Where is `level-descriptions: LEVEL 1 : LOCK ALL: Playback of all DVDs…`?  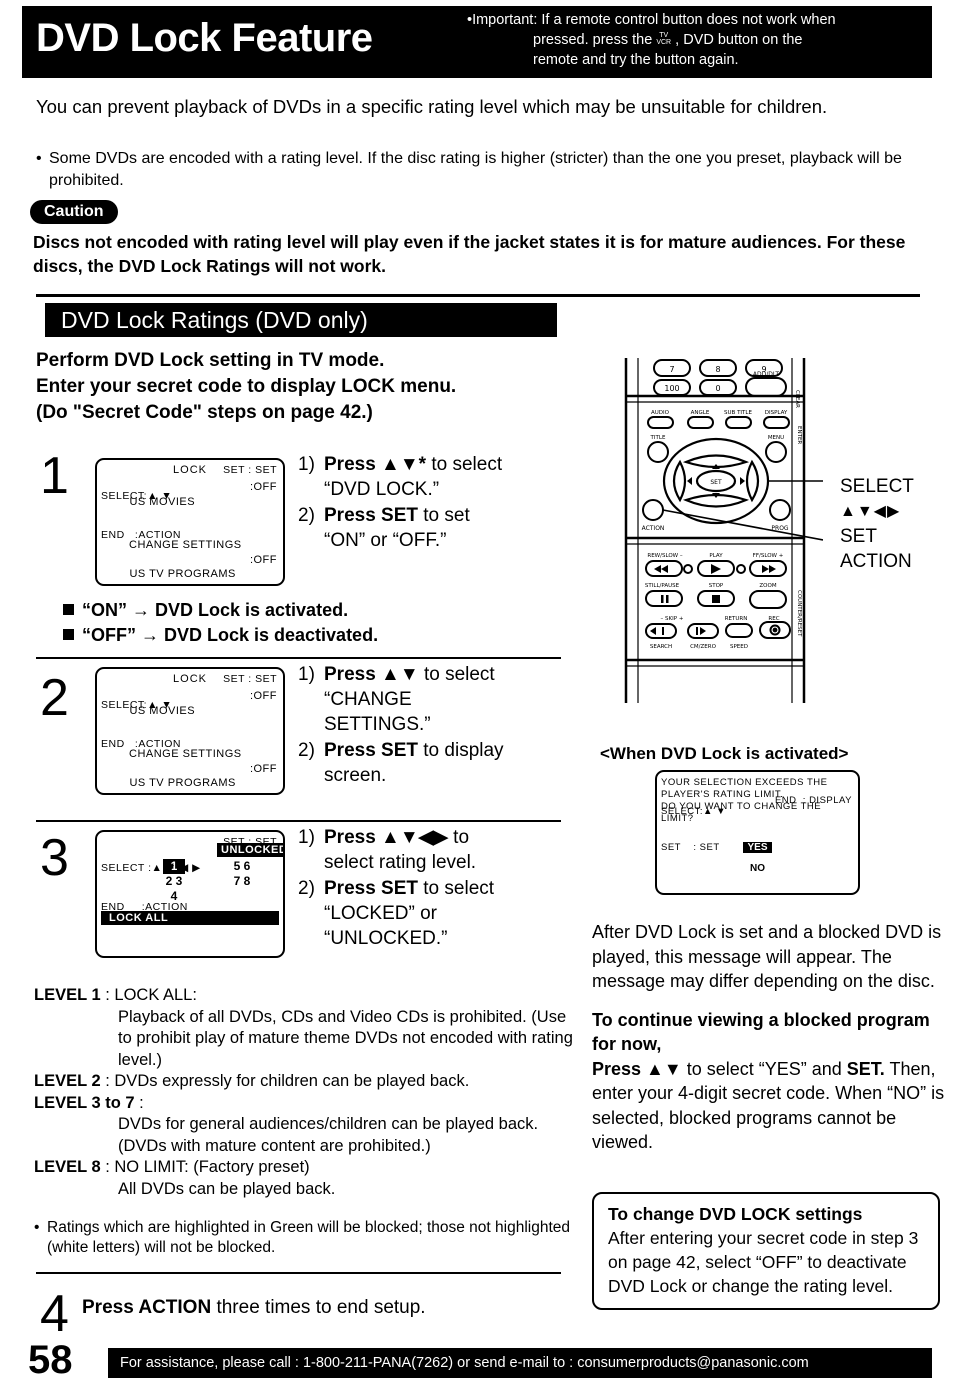
level-descriptions: LEVEL 1 : LOCK ALL: Playback of all DVDs… is located at coordinates (306, 1092).